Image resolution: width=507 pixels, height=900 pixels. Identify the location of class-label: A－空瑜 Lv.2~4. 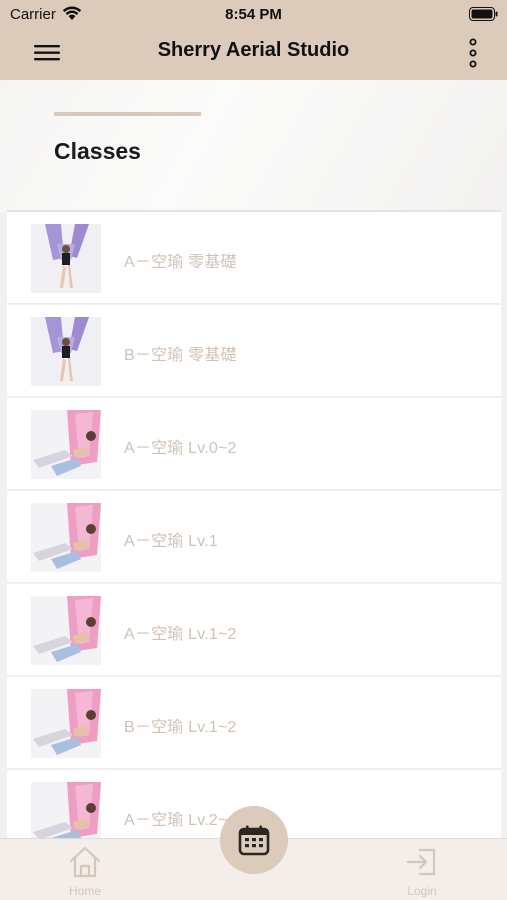
(180, 820).